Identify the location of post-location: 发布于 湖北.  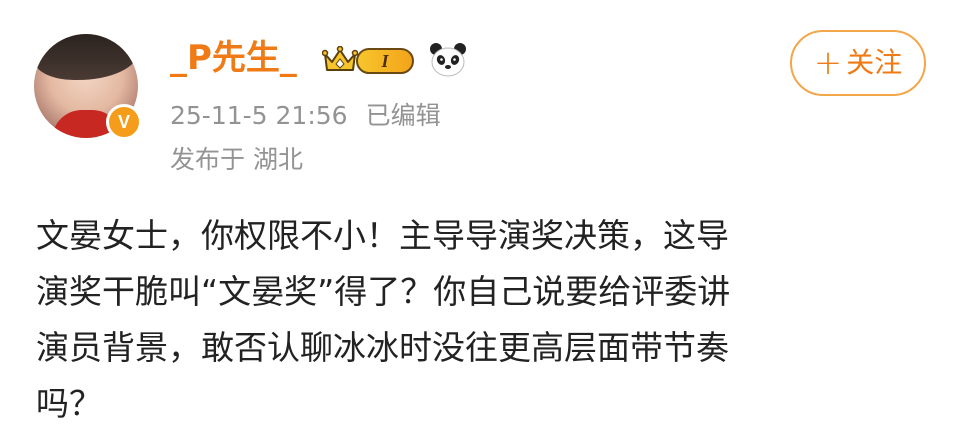
(236, 159).